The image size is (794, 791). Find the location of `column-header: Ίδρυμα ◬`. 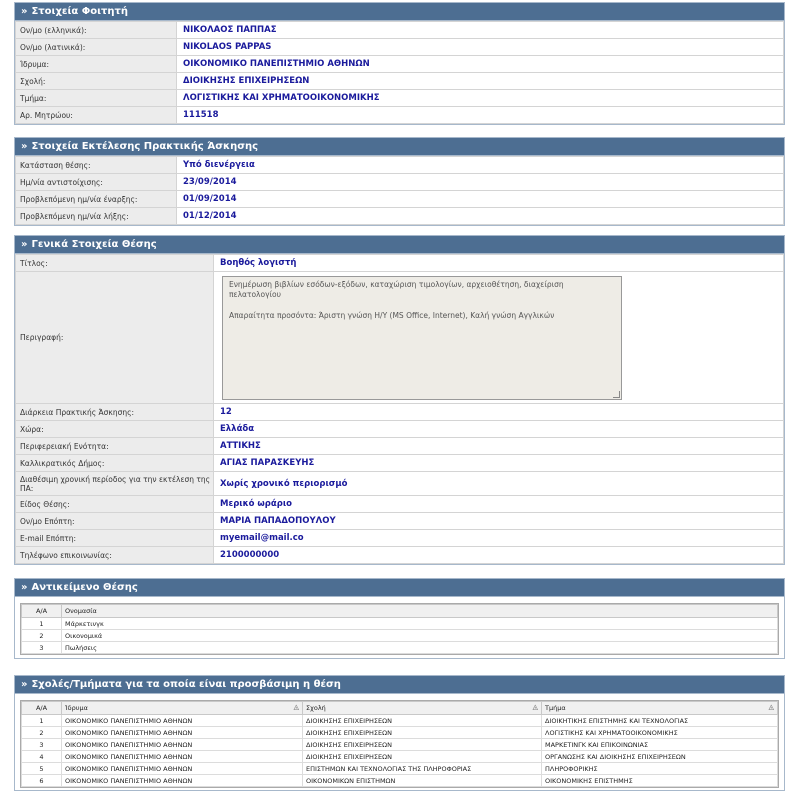

column-header: Ίδρυμα ◬ is located at coordinates (182, 708).